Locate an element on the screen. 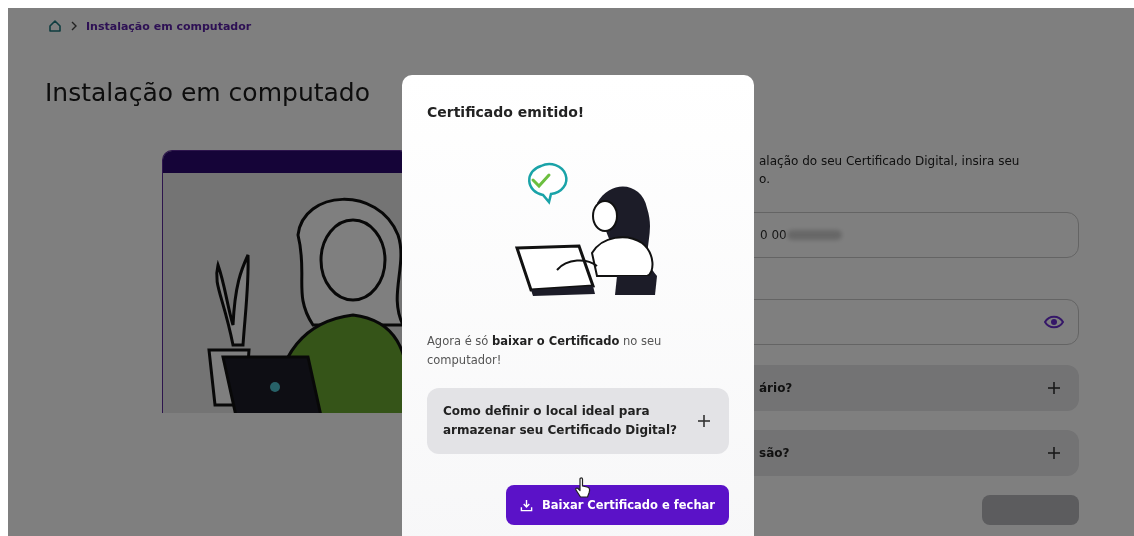 The height and width of the screenshot is (536, 1134). instruction-text: alação do seu Certificado Digital, insira seu is located at coordinates (889, 161).